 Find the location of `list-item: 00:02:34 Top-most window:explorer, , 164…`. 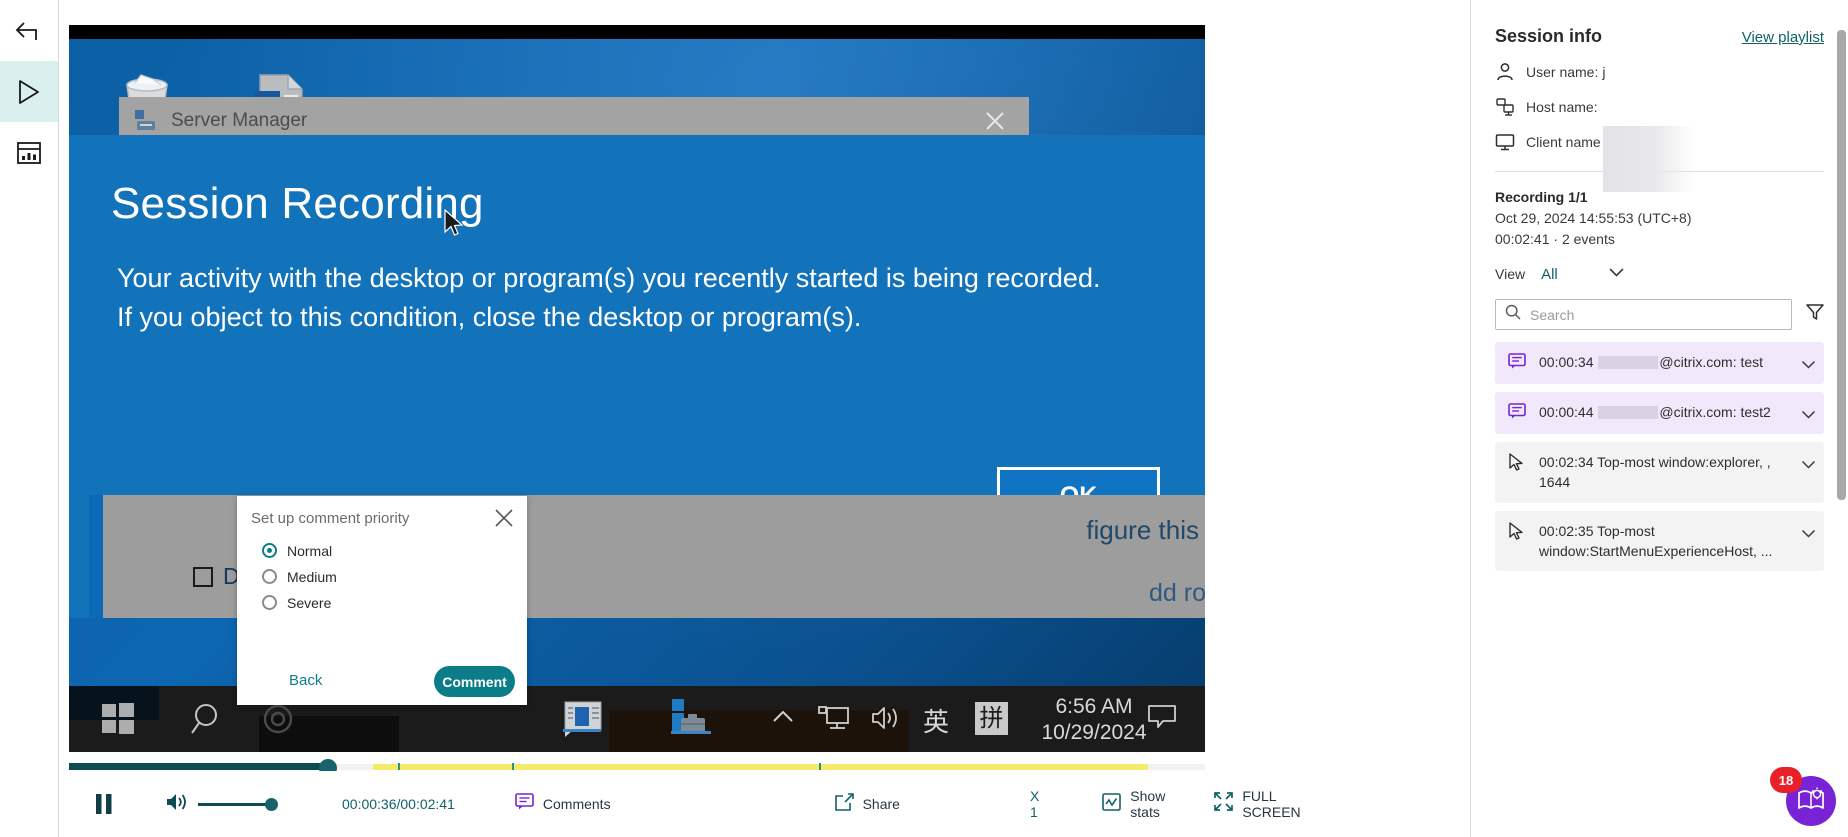

list-item: 00:02:34 Top-most window:explorer, , 164… is located at coordinates (1659, 472).